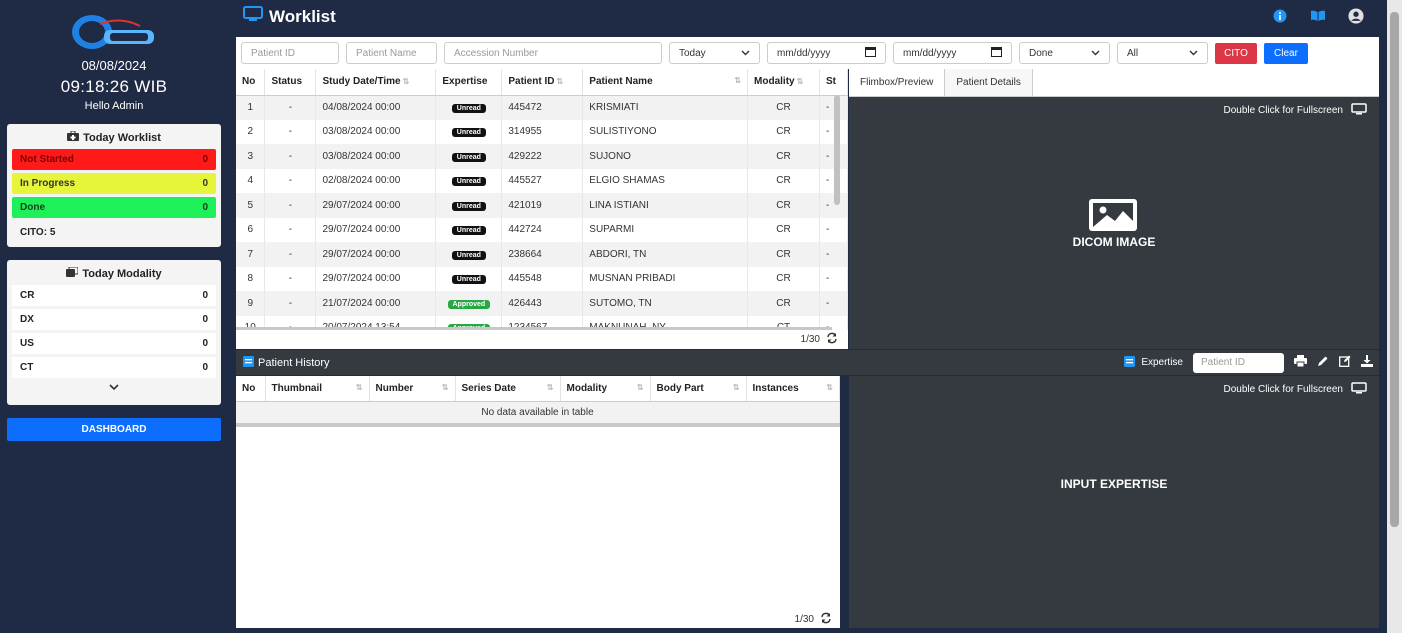 This screenshot has width=1402, height=633. What do you see at coordinates (251, 278) in the screenshot?
I see `cell-no: 8` at bounding box center [251, 278].